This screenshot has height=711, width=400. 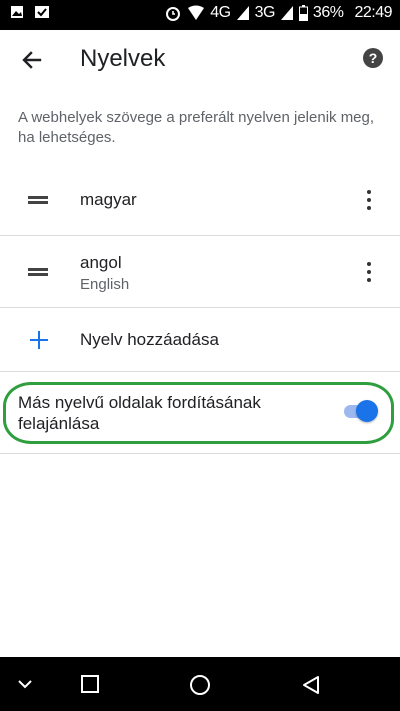 I want to click on back-triangle-icon, so click(x=311, y=685).